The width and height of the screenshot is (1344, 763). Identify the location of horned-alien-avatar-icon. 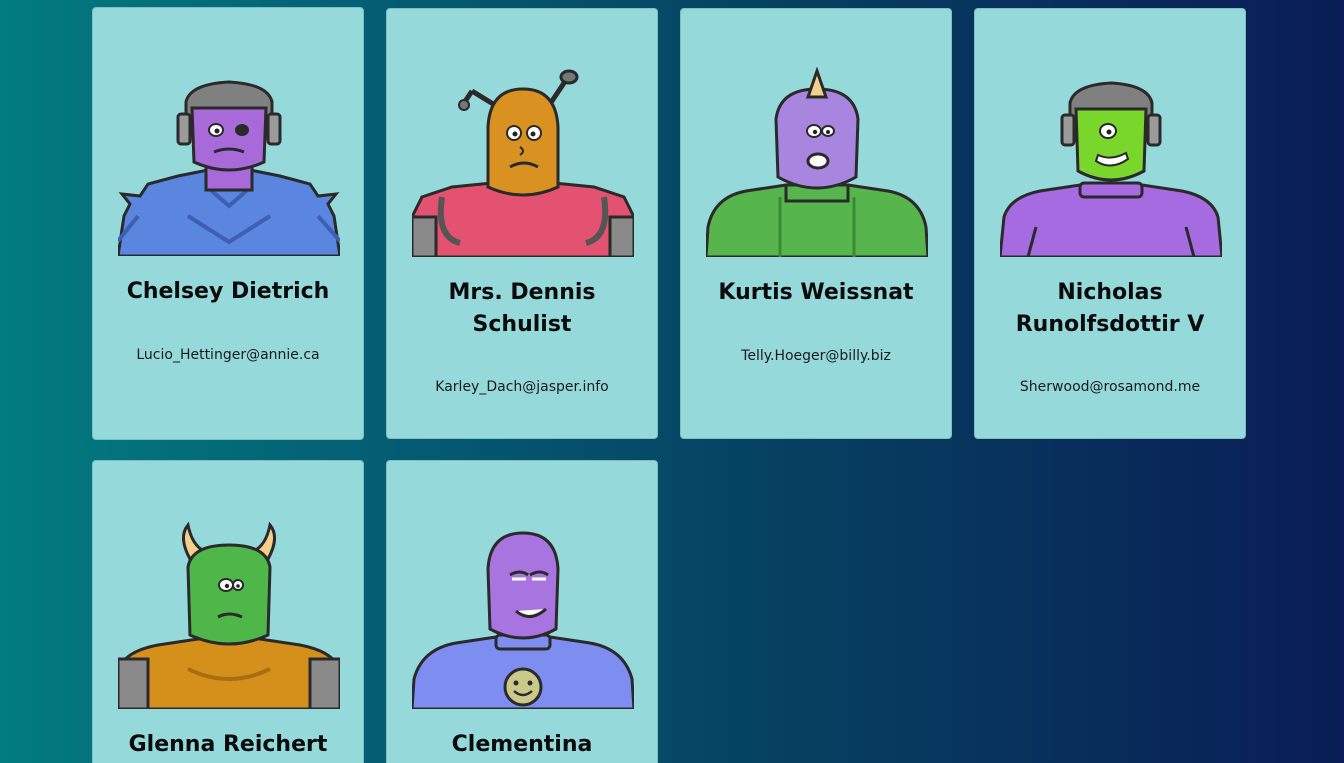
(229, 615).